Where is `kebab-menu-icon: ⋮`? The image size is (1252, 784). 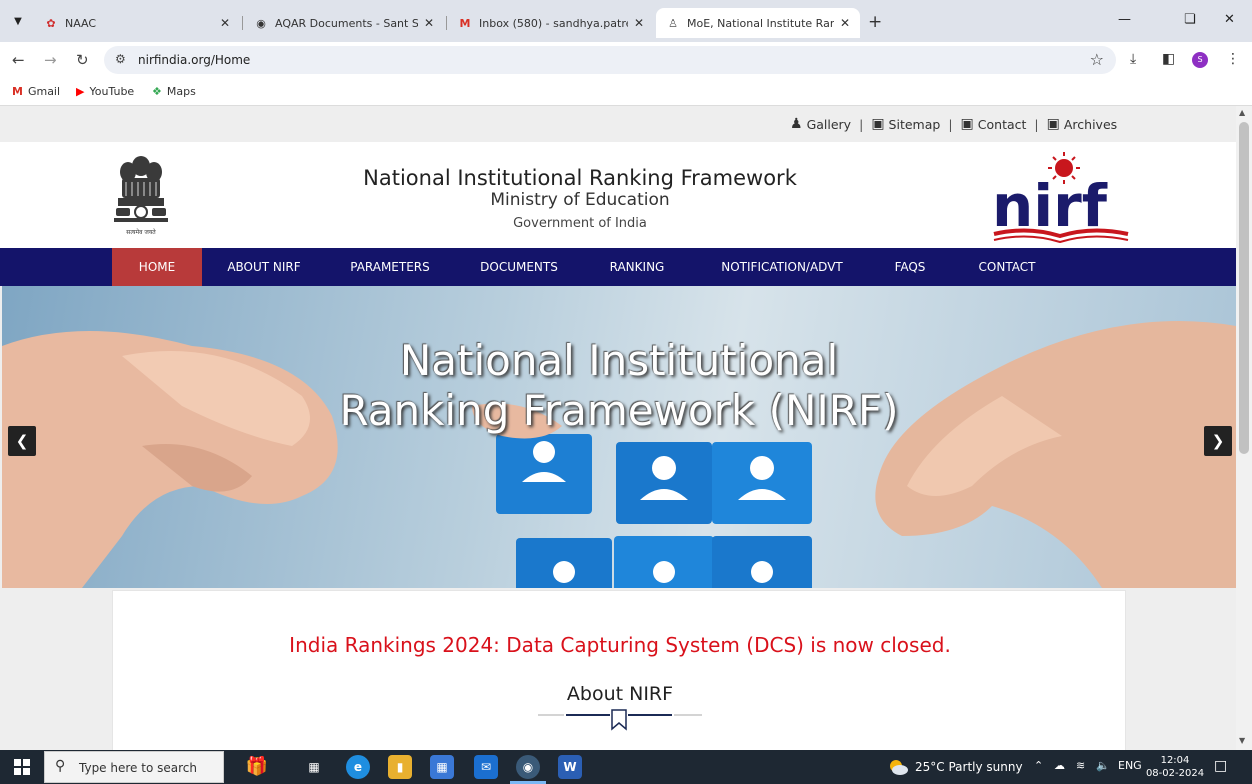
kebab-menu-icon: ⋮ is located at coordinates (1233, 59).